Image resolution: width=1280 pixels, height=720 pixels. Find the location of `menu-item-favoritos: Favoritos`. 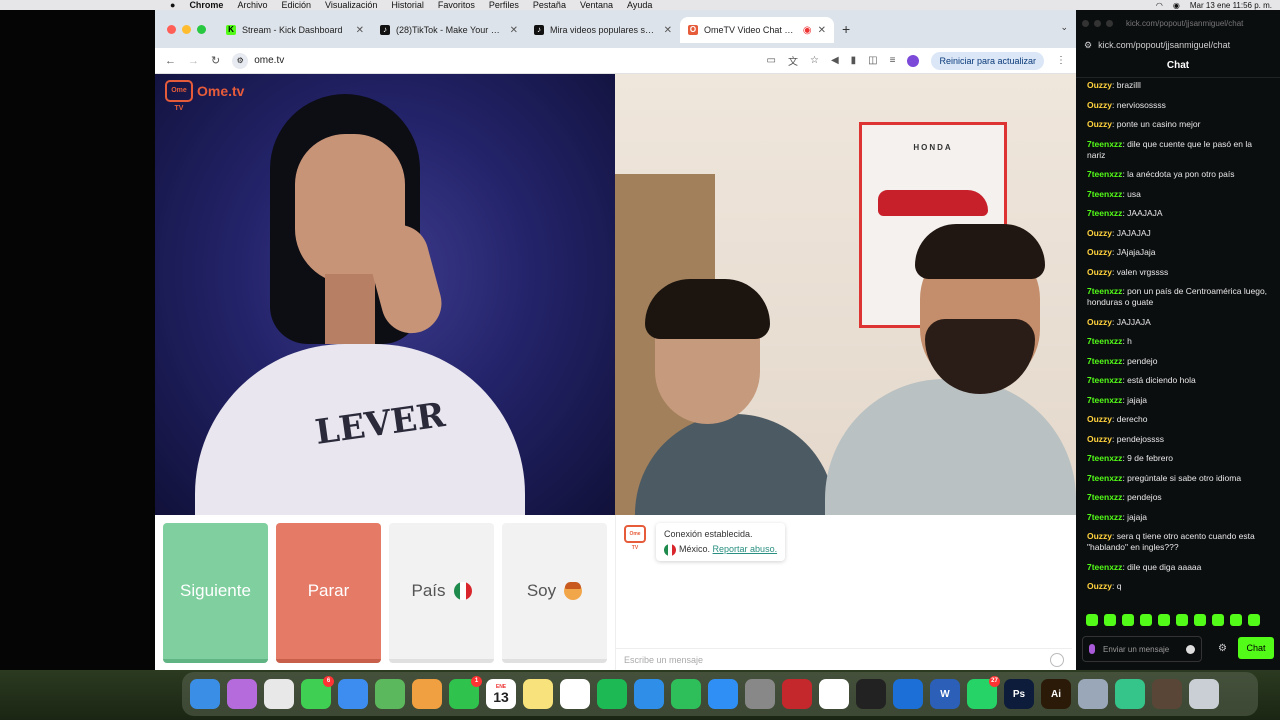

menu-item-favoritos: Favoritos is located at coordinates (456, 5).